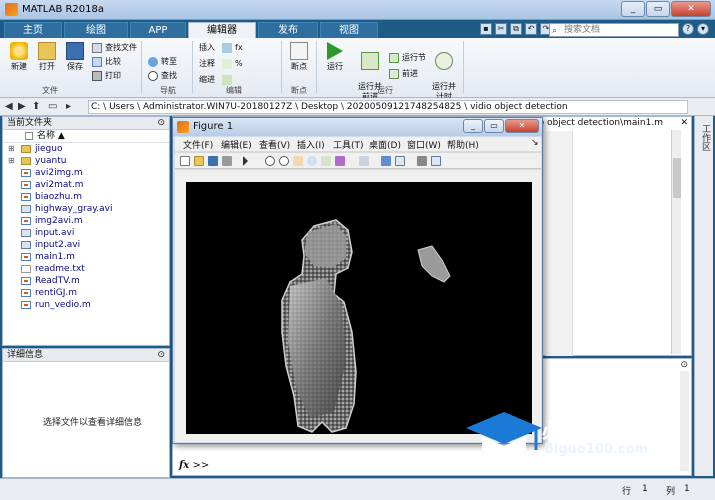 The image size is (715, 500). I want to click on breakpoints-button: 断点, so click(299, 57).